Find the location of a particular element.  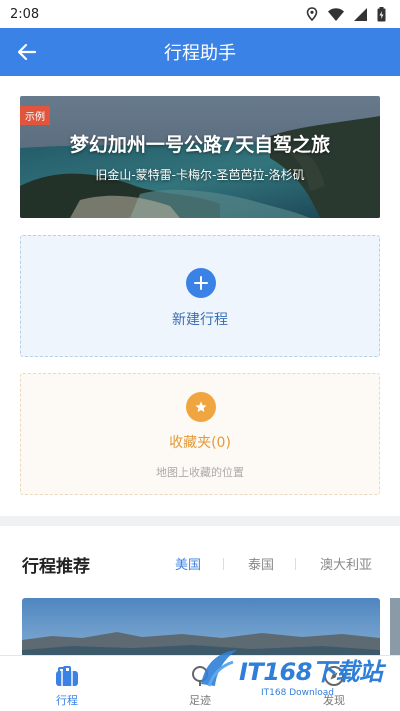

nav-discover-label: 发现 is located at coordinates (334, 700).